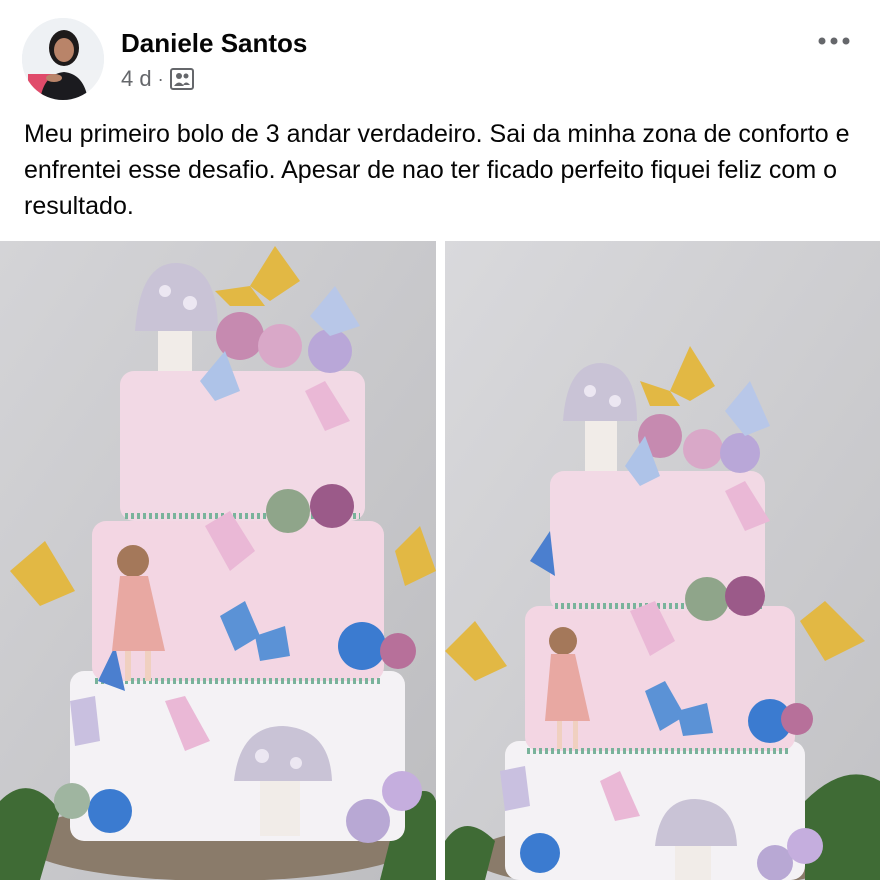  Describe the element at coordinates (181, 79) in the screenshot. I see `friends-icon` at that location.